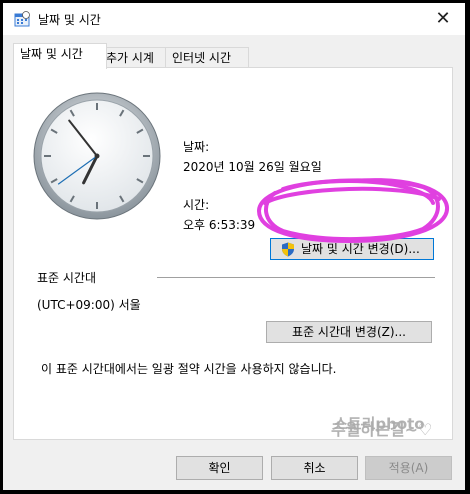 This screenshot has width=470, height=494. Describe the element at coordinates (22, 19) in the screenshot. I see `clock-calendar-icon` at that location.